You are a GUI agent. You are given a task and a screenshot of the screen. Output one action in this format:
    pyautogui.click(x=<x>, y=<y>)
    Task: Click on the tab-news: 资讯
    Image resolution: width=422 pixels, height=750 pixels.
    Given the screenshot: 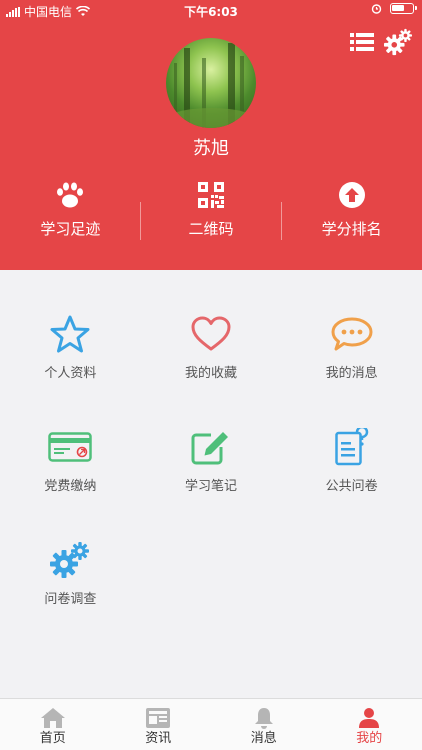 What is the action you would take?
    pyautogui.click(x=159, y=724)
    